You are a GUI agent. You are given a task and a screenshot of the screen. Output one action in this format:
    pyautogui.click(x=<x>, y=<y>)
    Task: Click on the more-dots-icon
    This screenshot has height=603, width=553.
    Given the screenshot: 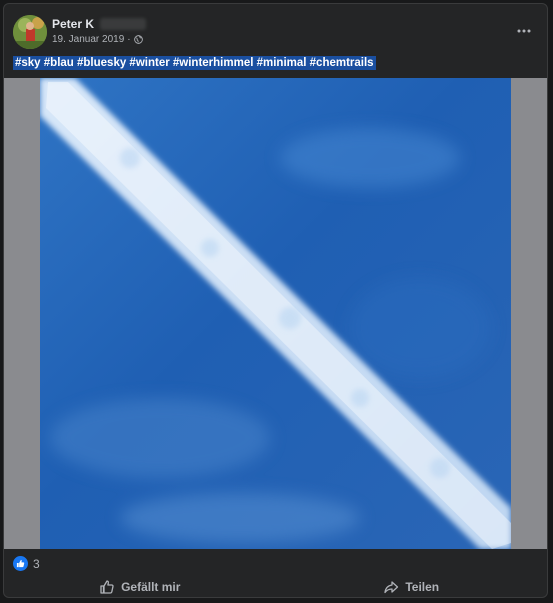 What is the action you would take?
    pyautogui.click(x=524, y=31)
    